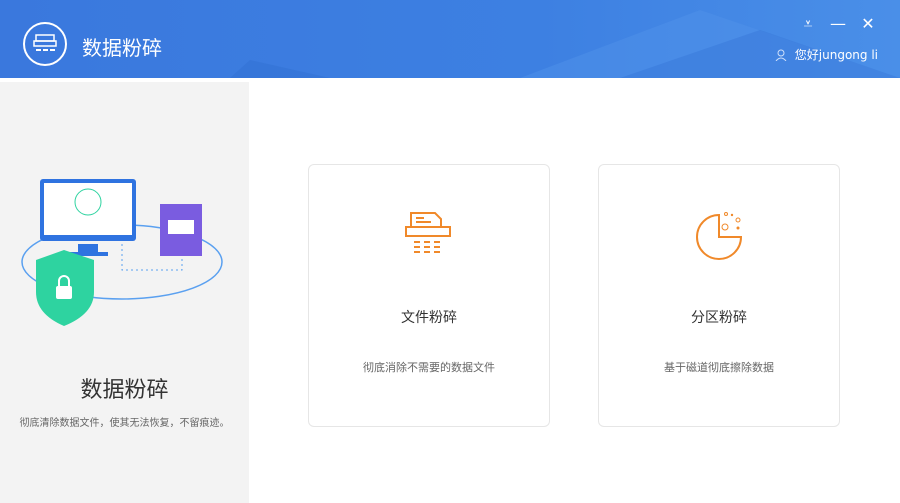  I want to click on shredder-logo-icon, so click(45, 42).